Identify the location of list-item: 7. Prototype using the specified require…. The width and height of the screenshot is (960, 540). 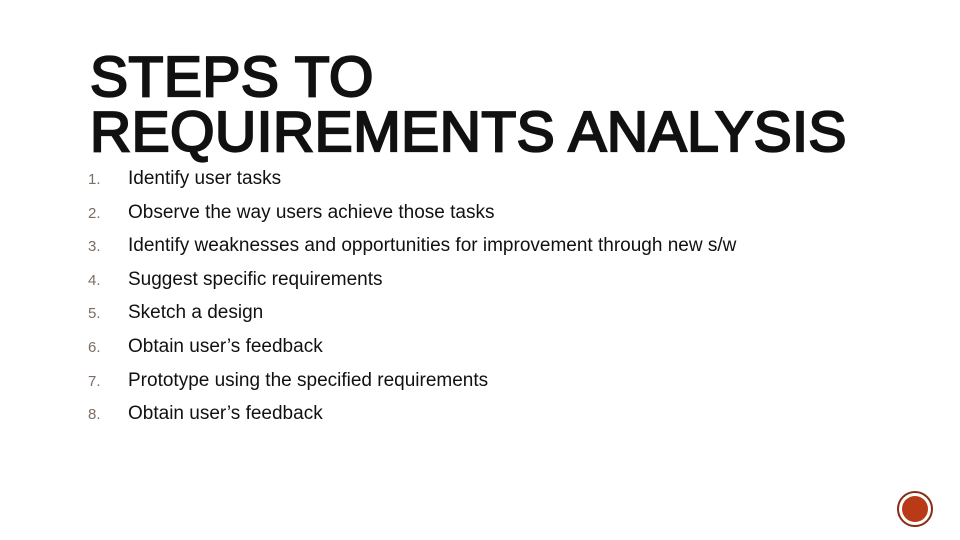
(412, 387).